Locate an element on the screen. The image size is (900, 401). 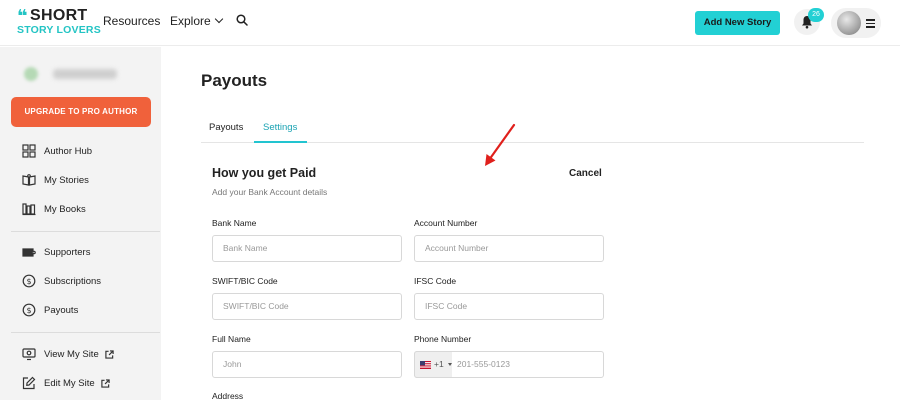
notification-count-badge: 26 is located at coordinates (816, 15).